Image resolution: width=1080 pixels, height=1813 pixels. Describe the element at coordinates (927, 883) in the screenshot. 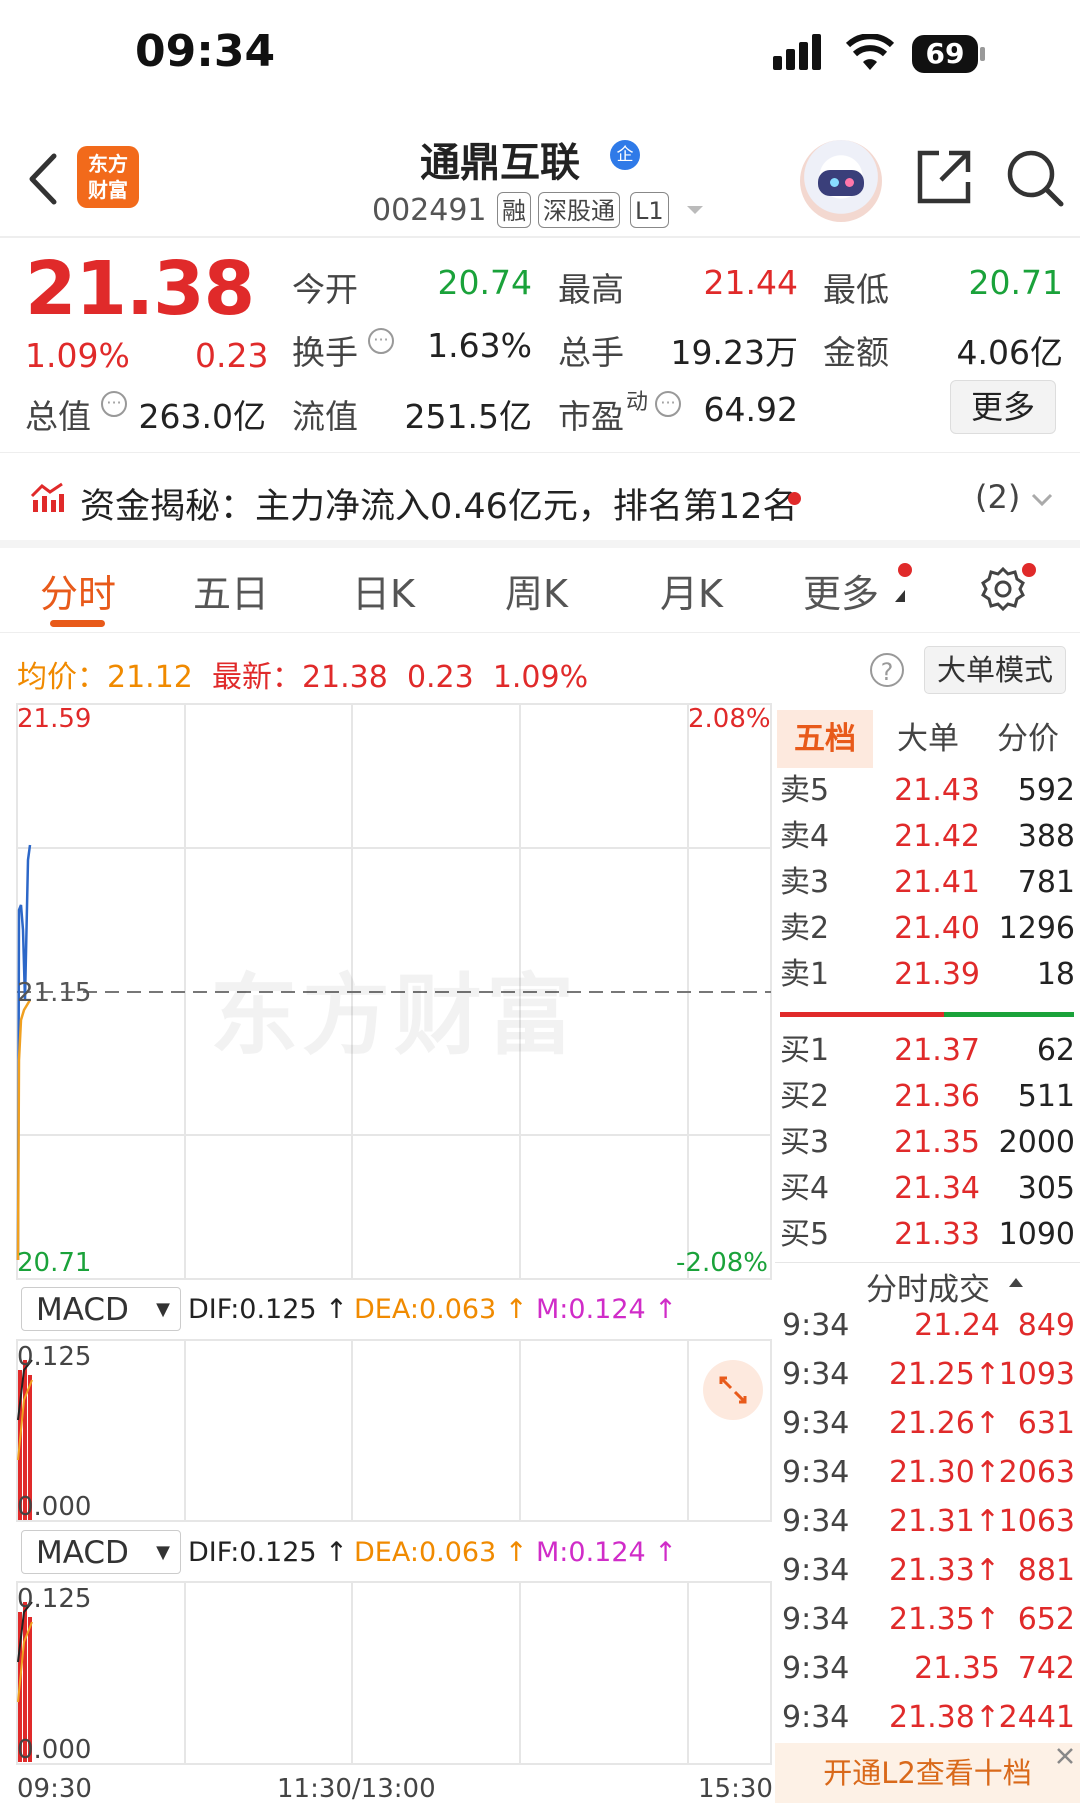

I see `ask-row: 卖3 21.41 781` at that location.